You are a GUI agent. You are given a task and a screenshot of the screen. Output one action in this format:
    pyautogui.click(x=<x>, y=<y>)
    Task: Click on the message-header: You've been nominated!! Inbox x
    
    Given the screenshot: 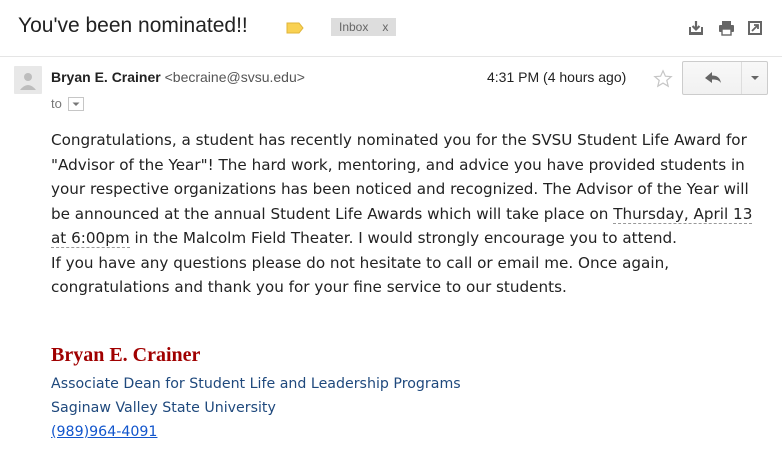 What is the action you would take?
    pyautogui.click(x=391, y=28)
    